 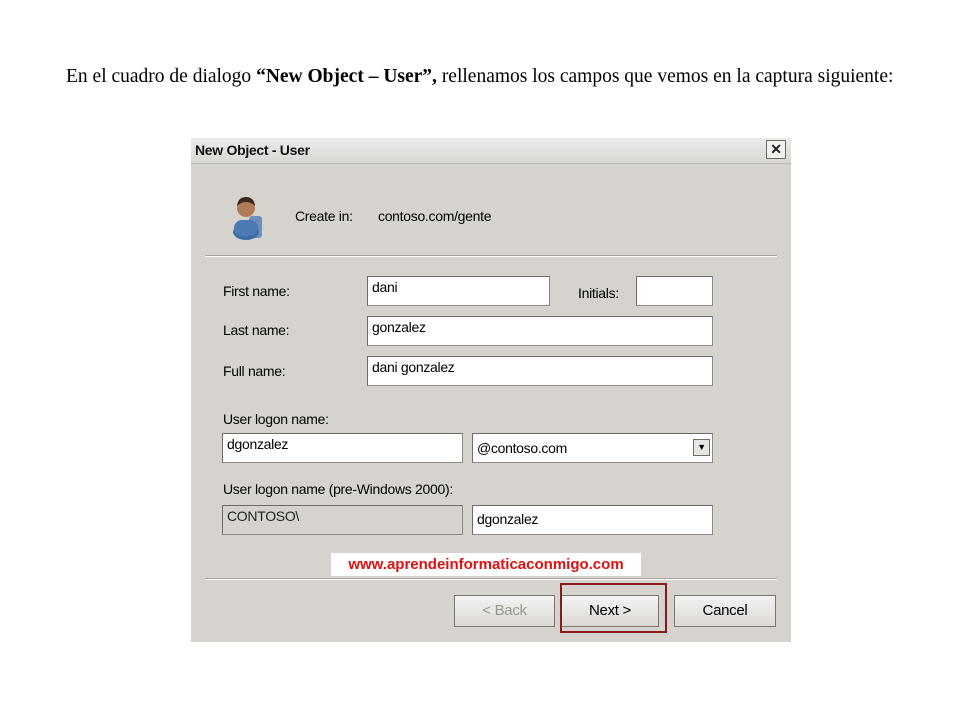 I want to click on create-in-label: Create in:, so click(x=324, y=216).